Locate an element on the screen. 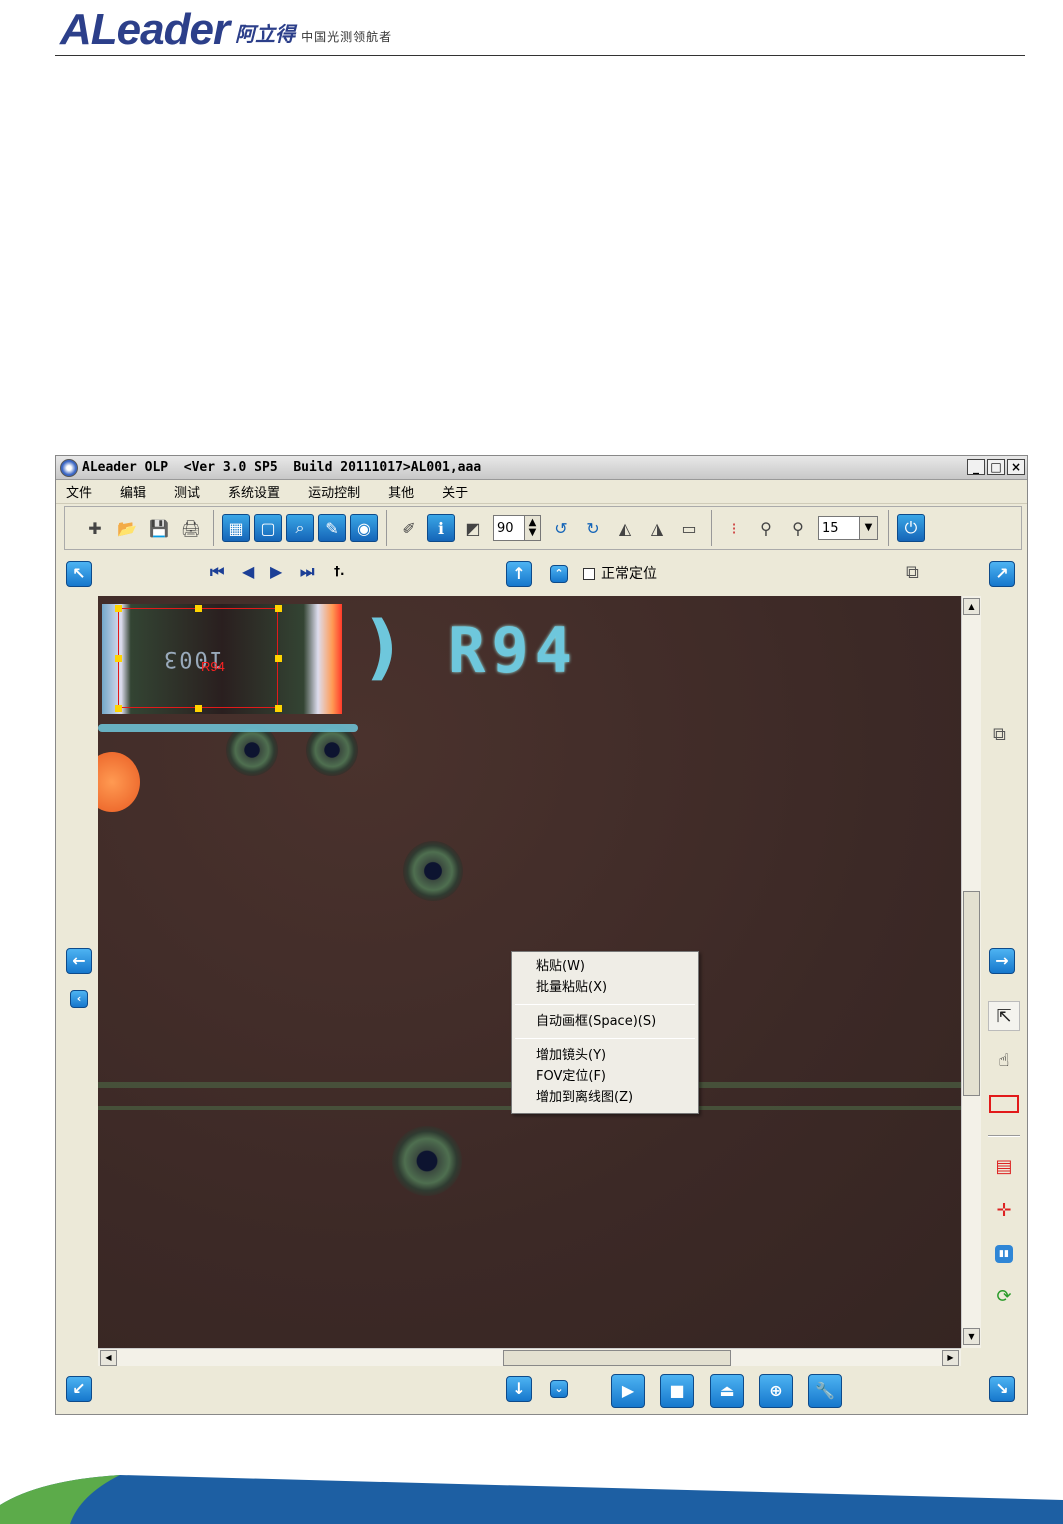  edit-doc-icon: ✎ is located at coordinates (332, 528).